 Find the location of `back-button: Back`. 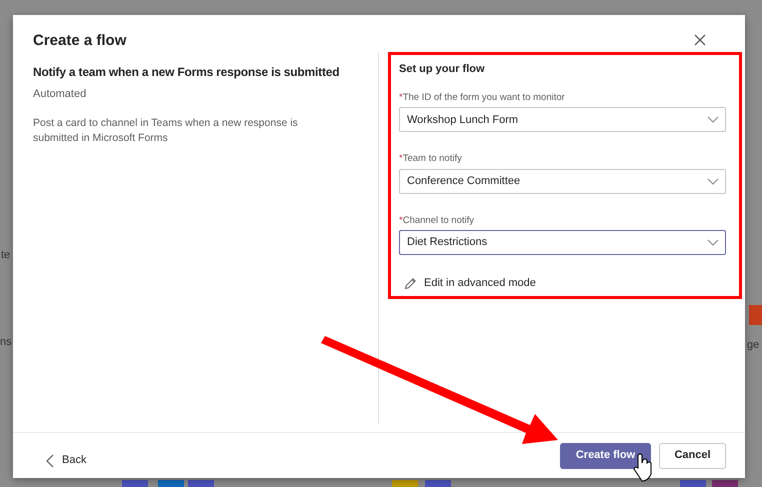

back-button: Back is located at coordinates (66, 460).